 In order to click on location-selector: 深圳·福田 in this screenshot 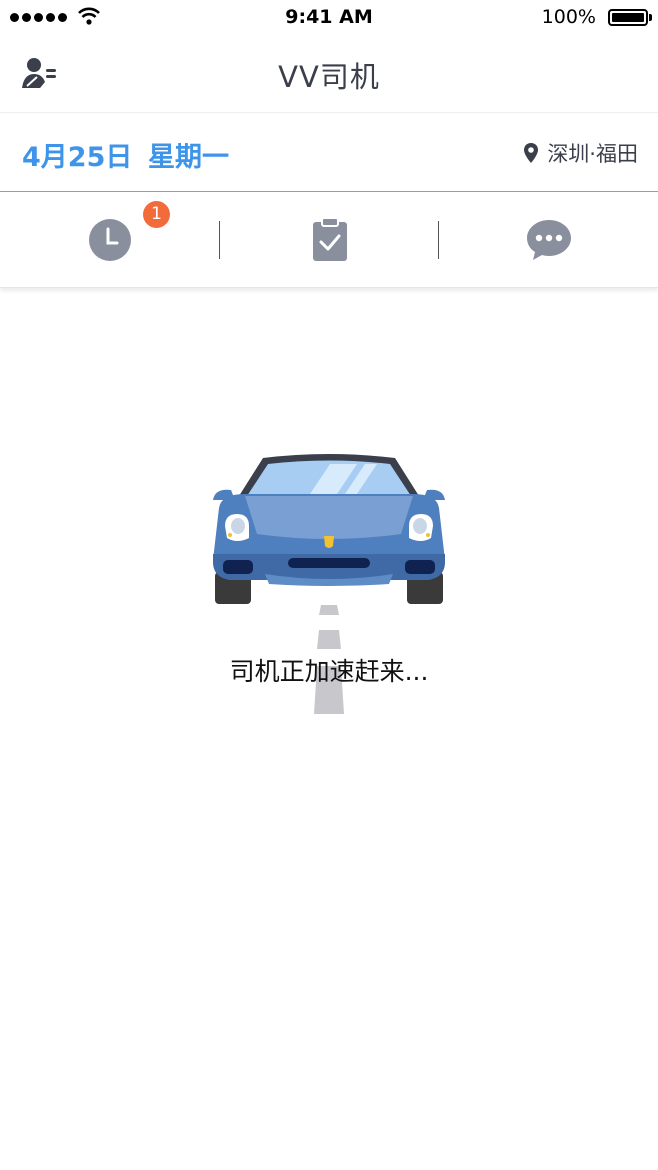, I will do `click(580, 153)`.